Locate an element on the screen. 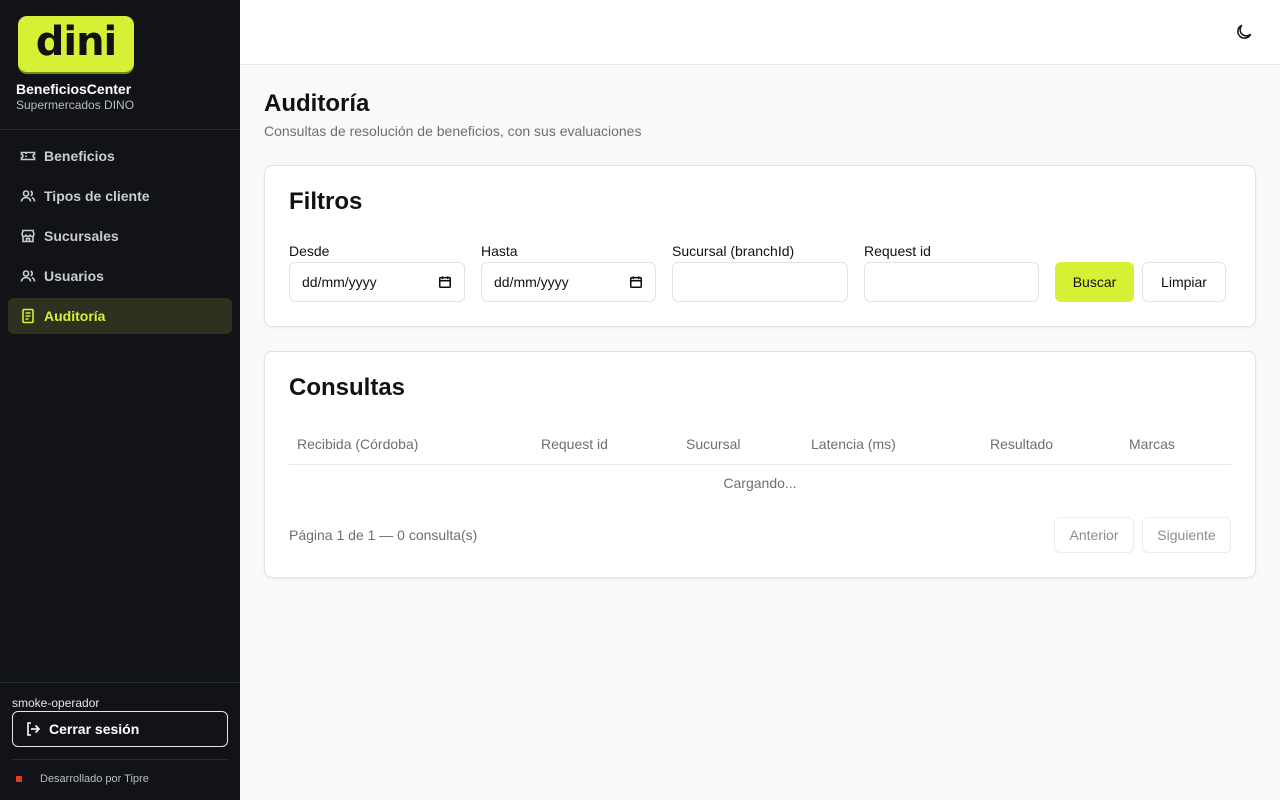 The image size is (1280, 800). column-header-sucursal: Sucursal is located at coordinates (713, 444).